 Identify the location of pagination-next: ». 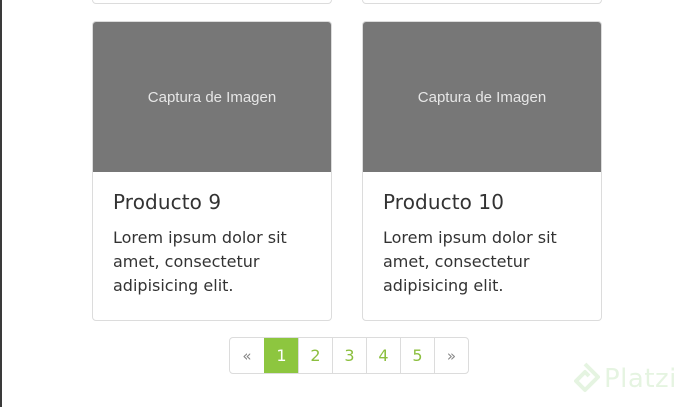
(451, 355).